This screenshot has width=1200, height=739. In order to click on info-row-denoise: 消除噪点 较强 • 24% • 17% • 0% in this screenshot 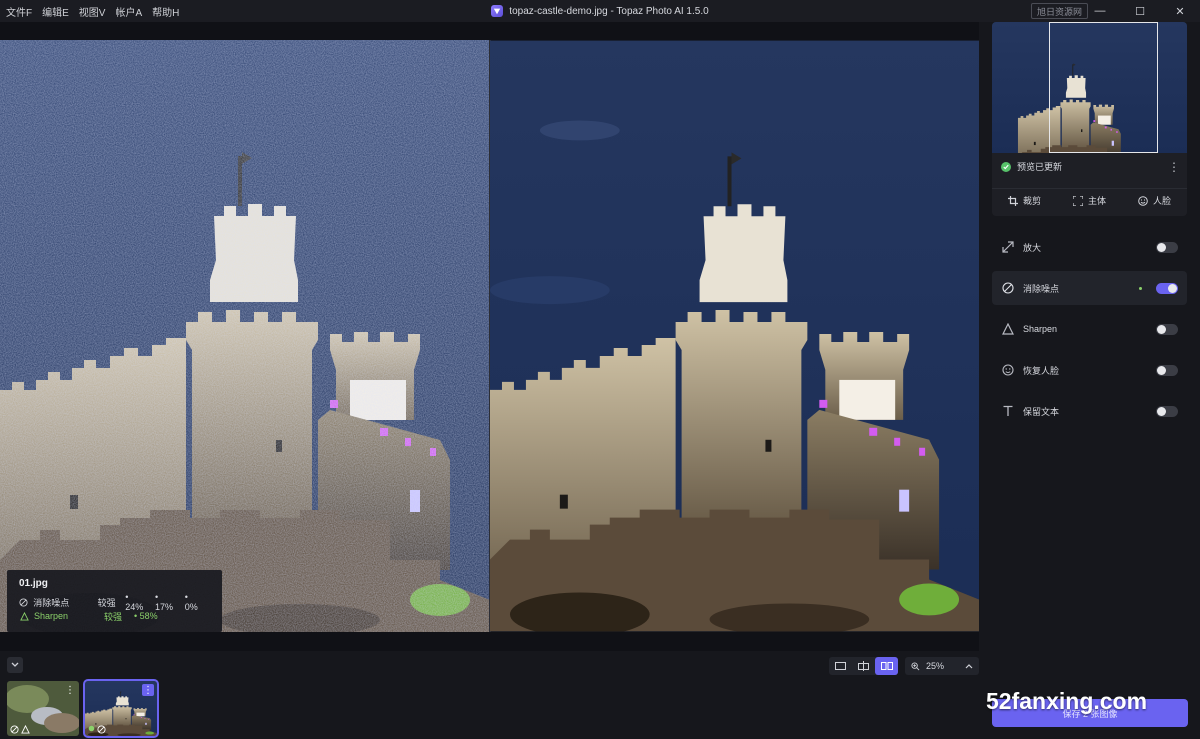, I will do `click(114, 602)`.